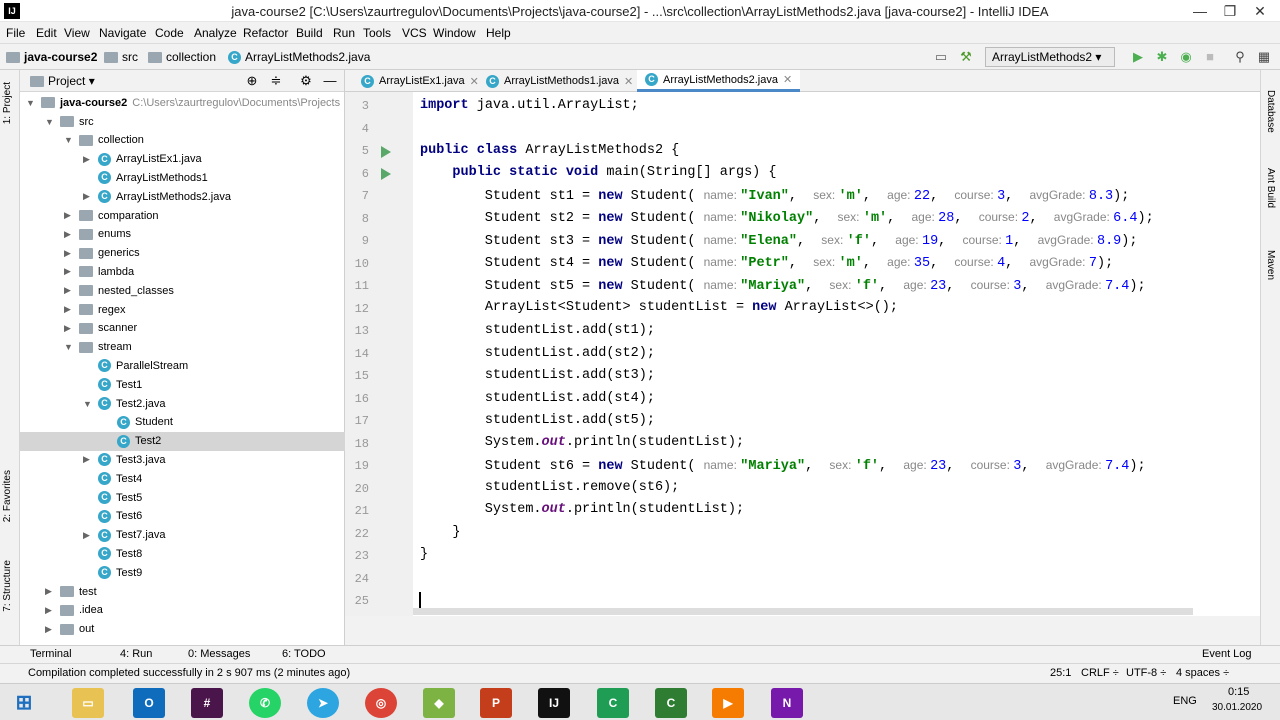 Image resolution: width=1280 pixels, height=720 pixels. What do you see at coordinates (7, 586) in the screenshot?
I see `structure-tool-label: 7: Structure` at bounding box center [7, 586].